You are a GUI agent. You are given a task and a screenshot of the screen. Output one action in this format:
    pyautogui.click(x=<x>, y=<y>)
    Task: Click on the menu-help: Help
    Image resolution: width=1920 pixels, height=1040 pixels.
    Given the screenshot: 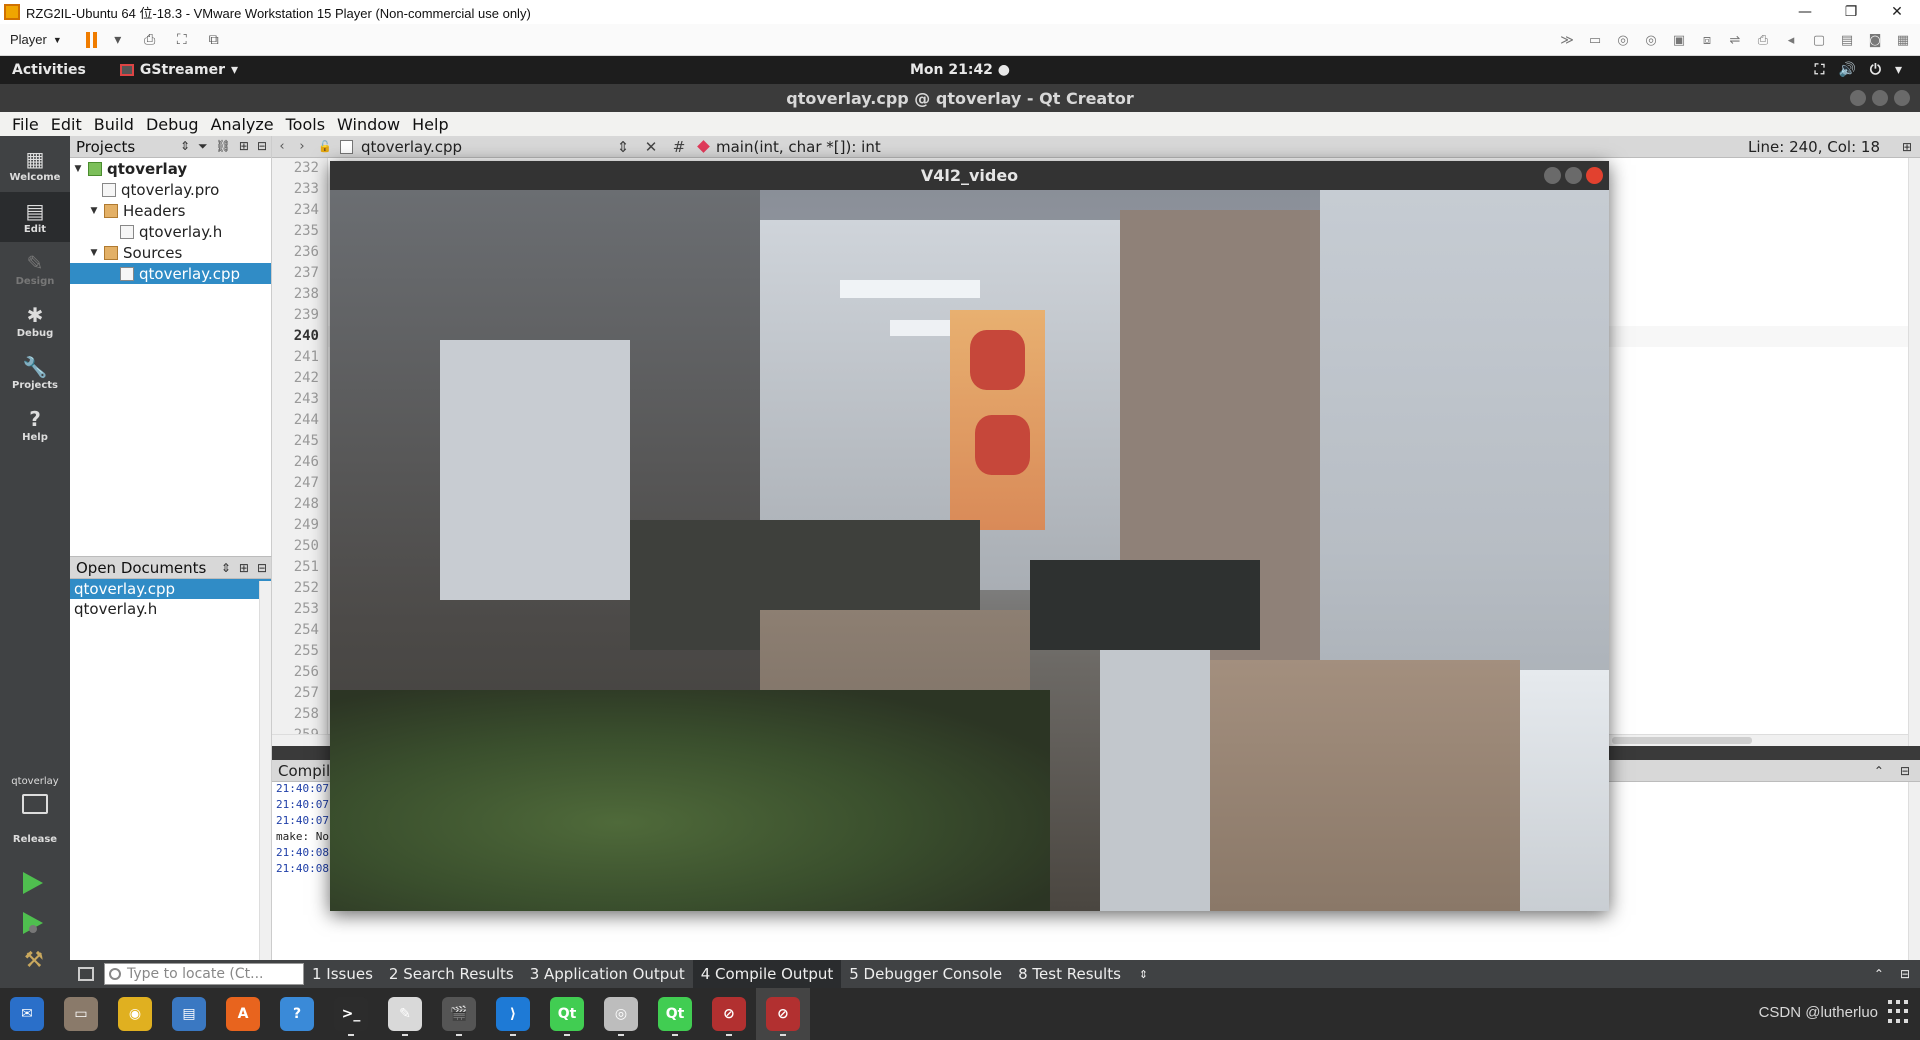 What is the action you would take?
    pyautogui.click(x=430, y=124)
    